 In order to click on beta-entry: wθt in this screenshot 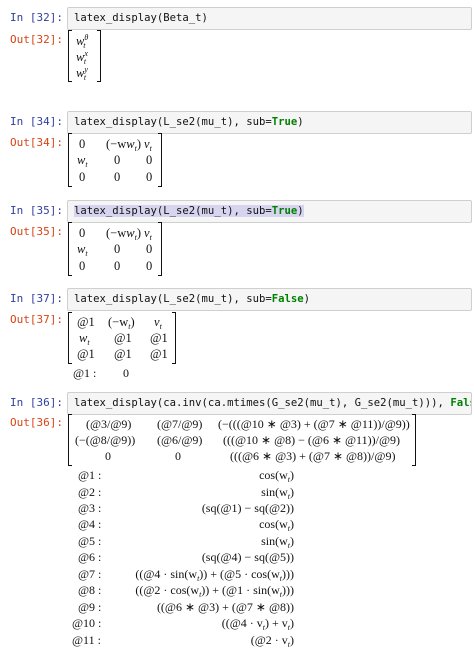, I will do `click(82, 41)`.